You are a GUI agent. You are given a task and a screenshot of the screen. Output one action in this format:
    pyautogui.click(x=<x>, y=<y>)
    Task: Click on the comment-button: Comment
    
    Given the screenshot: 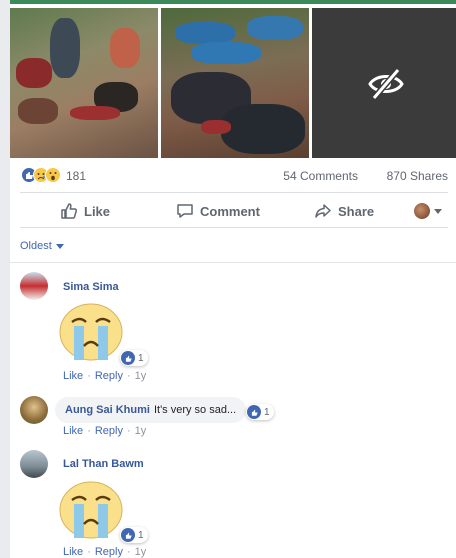 What is the action you would take?
    pyautogui.click(x=218, y=211)
    